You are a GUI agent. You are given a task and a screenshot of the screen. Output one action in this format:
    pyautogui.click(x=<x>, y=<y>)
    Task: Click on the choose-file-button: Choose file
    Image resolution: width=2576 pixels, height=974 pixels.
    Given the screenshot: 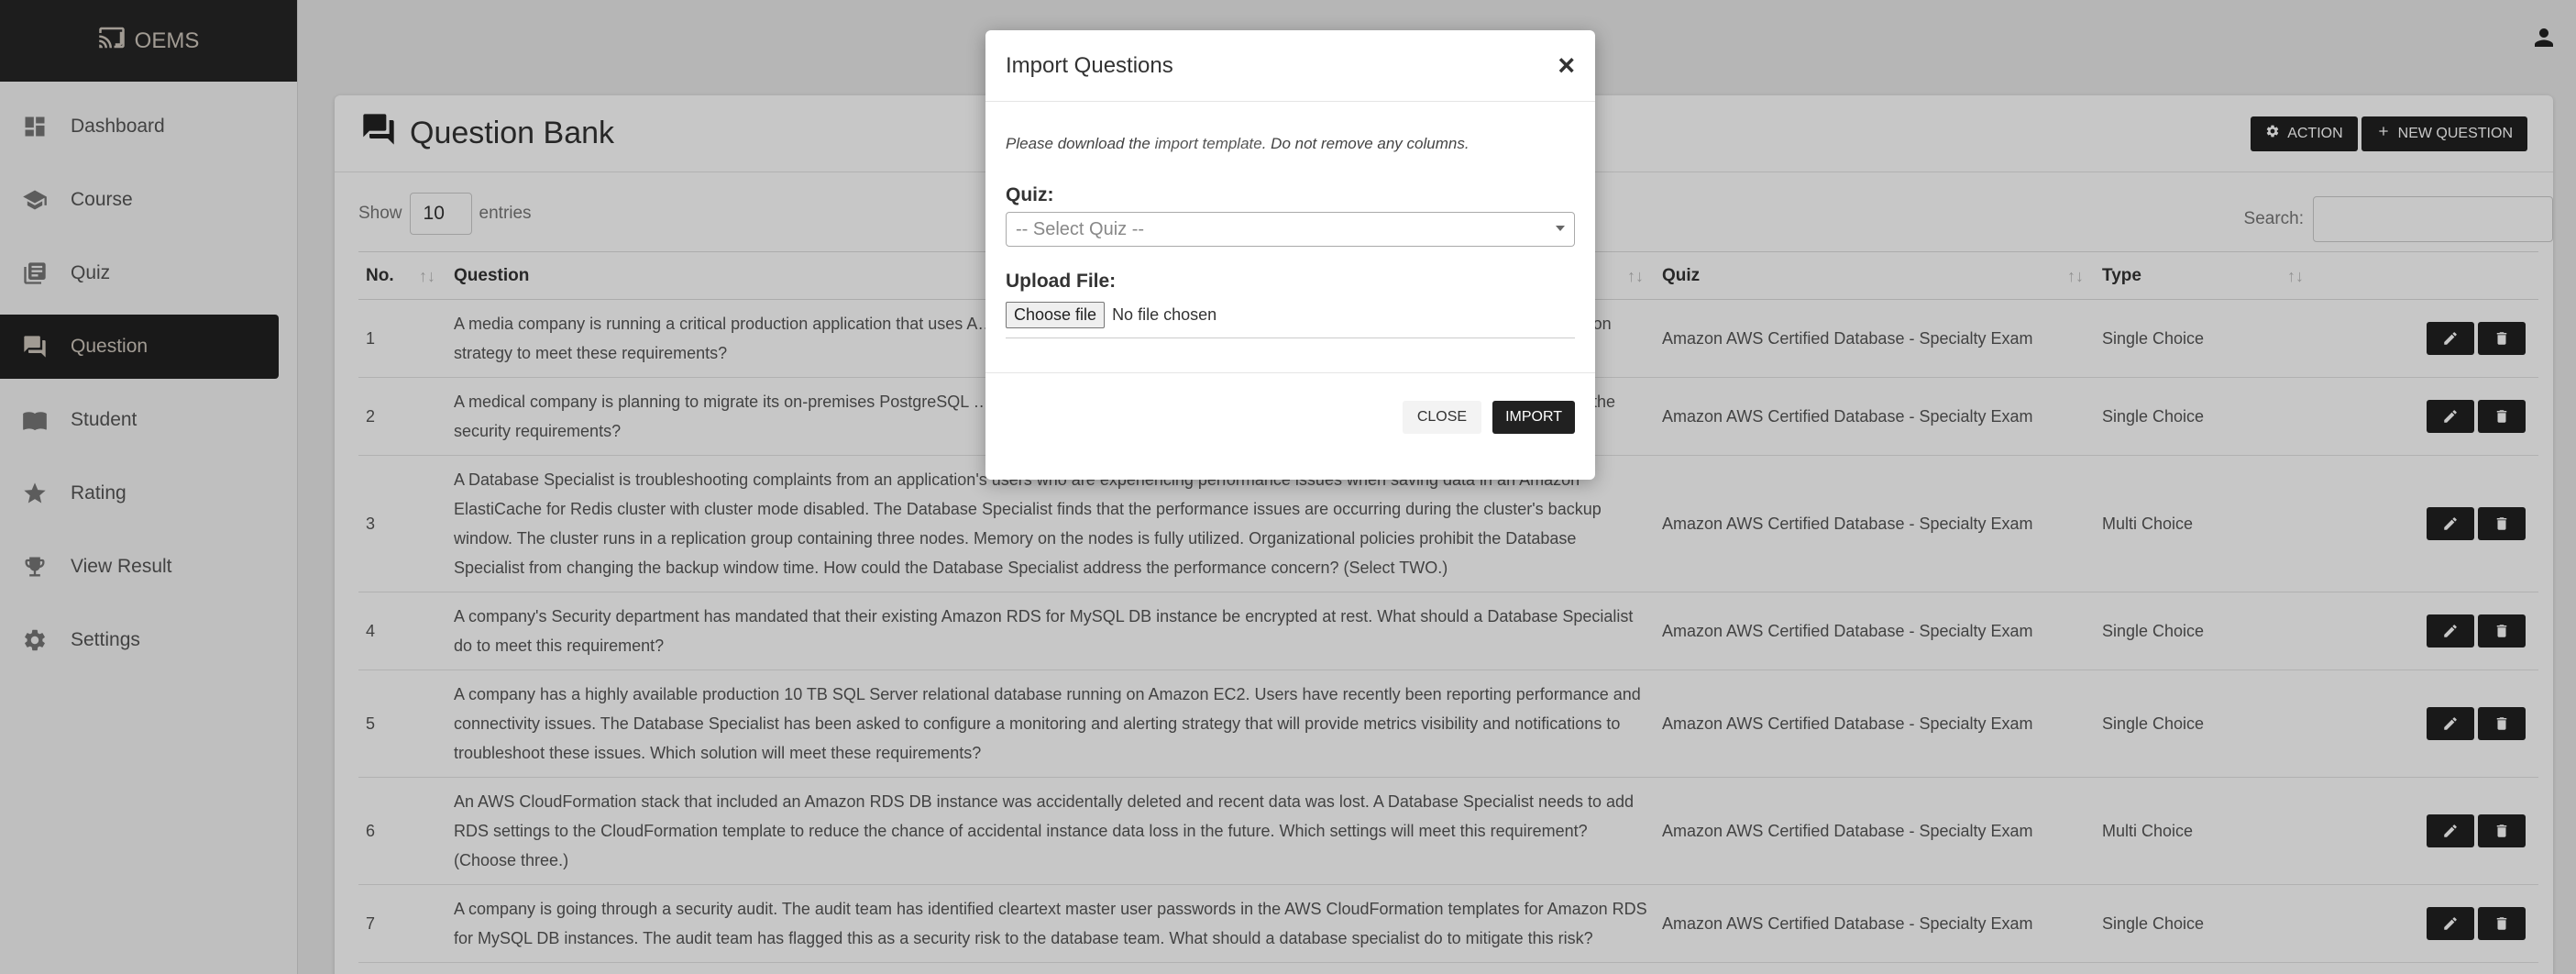 What is the action you would take?
    pyautogui.click(x=1056, y=315)
    